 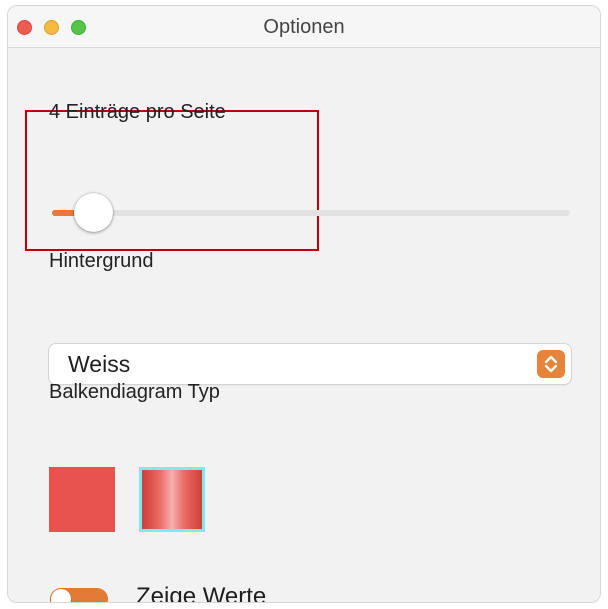 What do you see at coordinates (101, 261) in the screenshot?
I see `background-label: Hintergrund` at bounding box center [101, 261].